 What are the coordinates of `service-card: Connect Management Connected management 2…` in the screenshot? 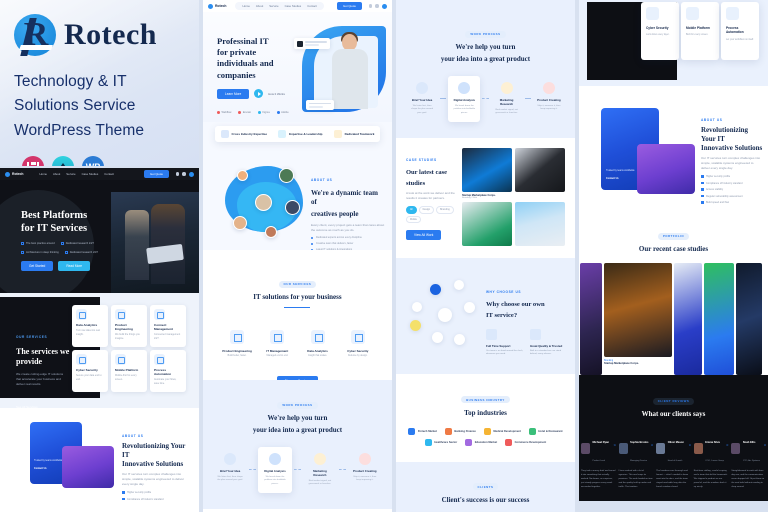 It's located at (168, 326).